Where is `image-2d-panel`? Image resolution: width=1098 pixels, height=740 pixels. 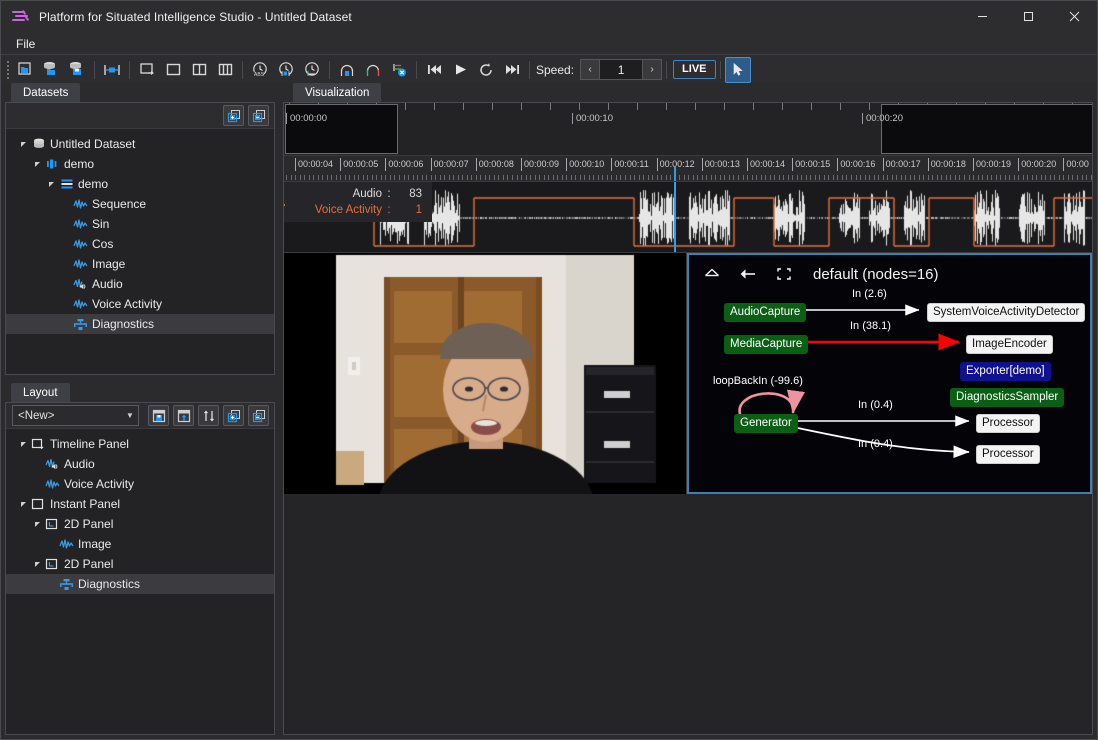
image-2d-panel is located at coordinates (485, 373).